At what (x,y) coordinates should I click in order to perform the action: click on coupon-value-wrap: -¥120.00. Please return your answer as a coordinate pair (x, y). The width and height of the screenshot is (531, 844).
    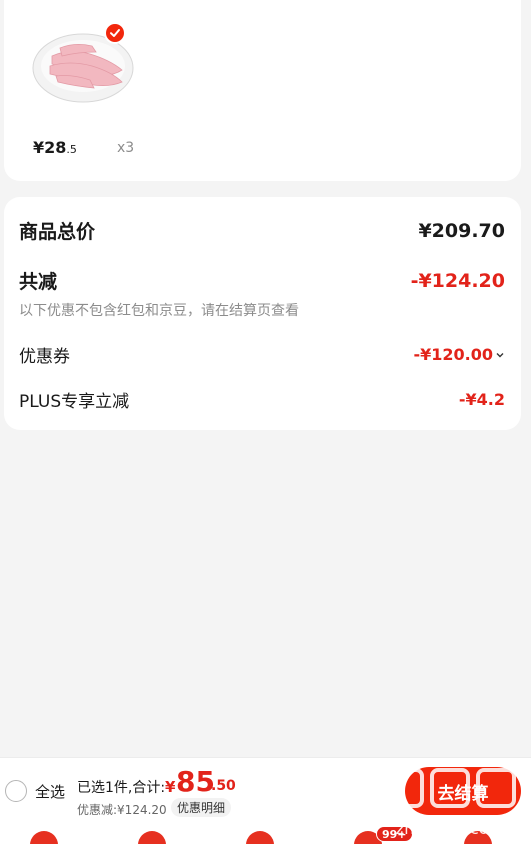
    Looking at the image, I should click on (459, 354).